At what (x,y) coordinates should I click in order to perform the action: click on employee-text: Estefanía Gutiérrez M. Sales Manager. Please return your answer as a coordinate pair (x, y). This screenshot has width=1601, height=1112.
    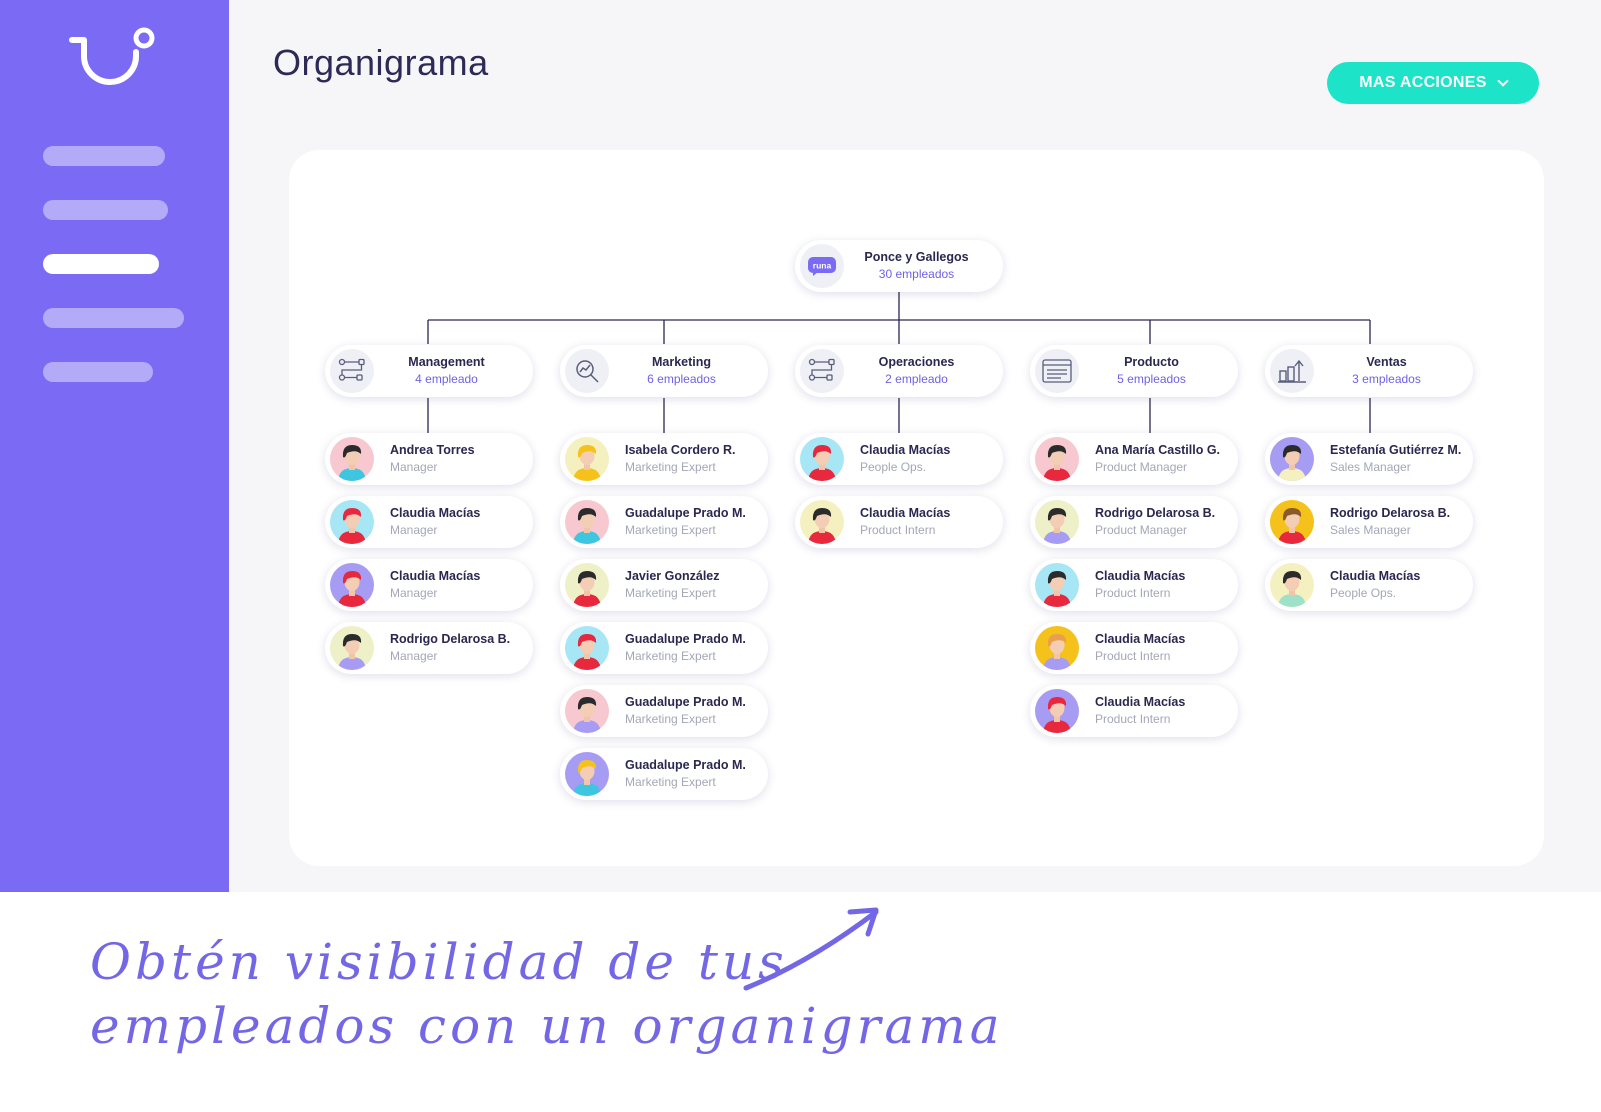
    Looking at the image, I should click on (1393, 459).